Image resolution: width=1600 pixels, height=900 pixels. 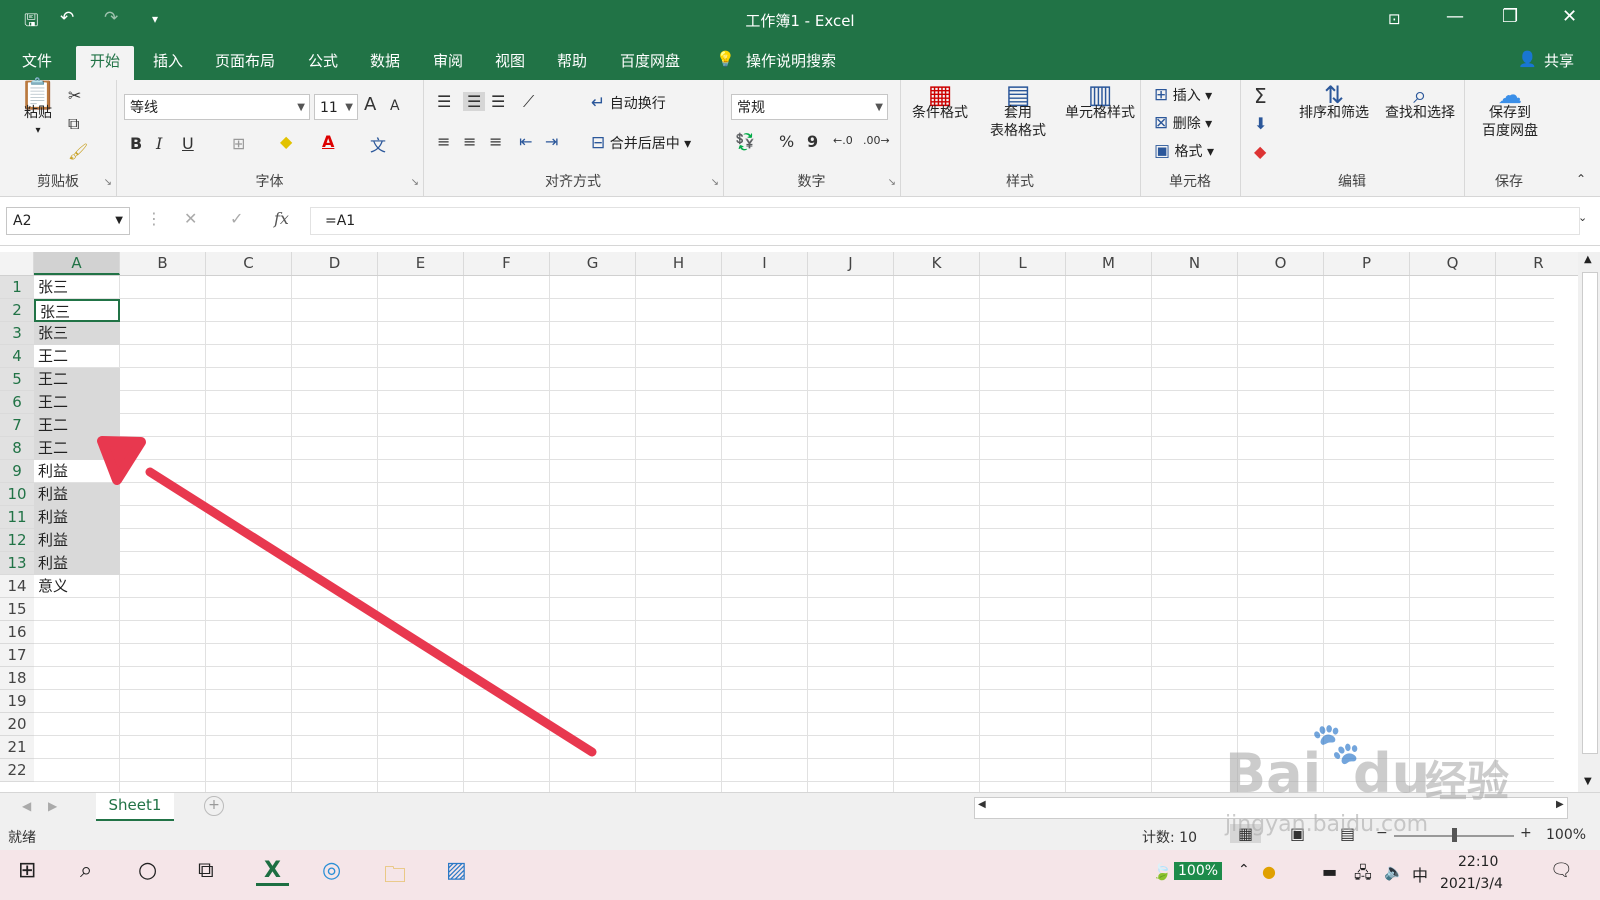 What do you see at coordinates (1363, 875) in the screenshot?
I see `network-icon: 🖧` at bounding box center [1363, 875].